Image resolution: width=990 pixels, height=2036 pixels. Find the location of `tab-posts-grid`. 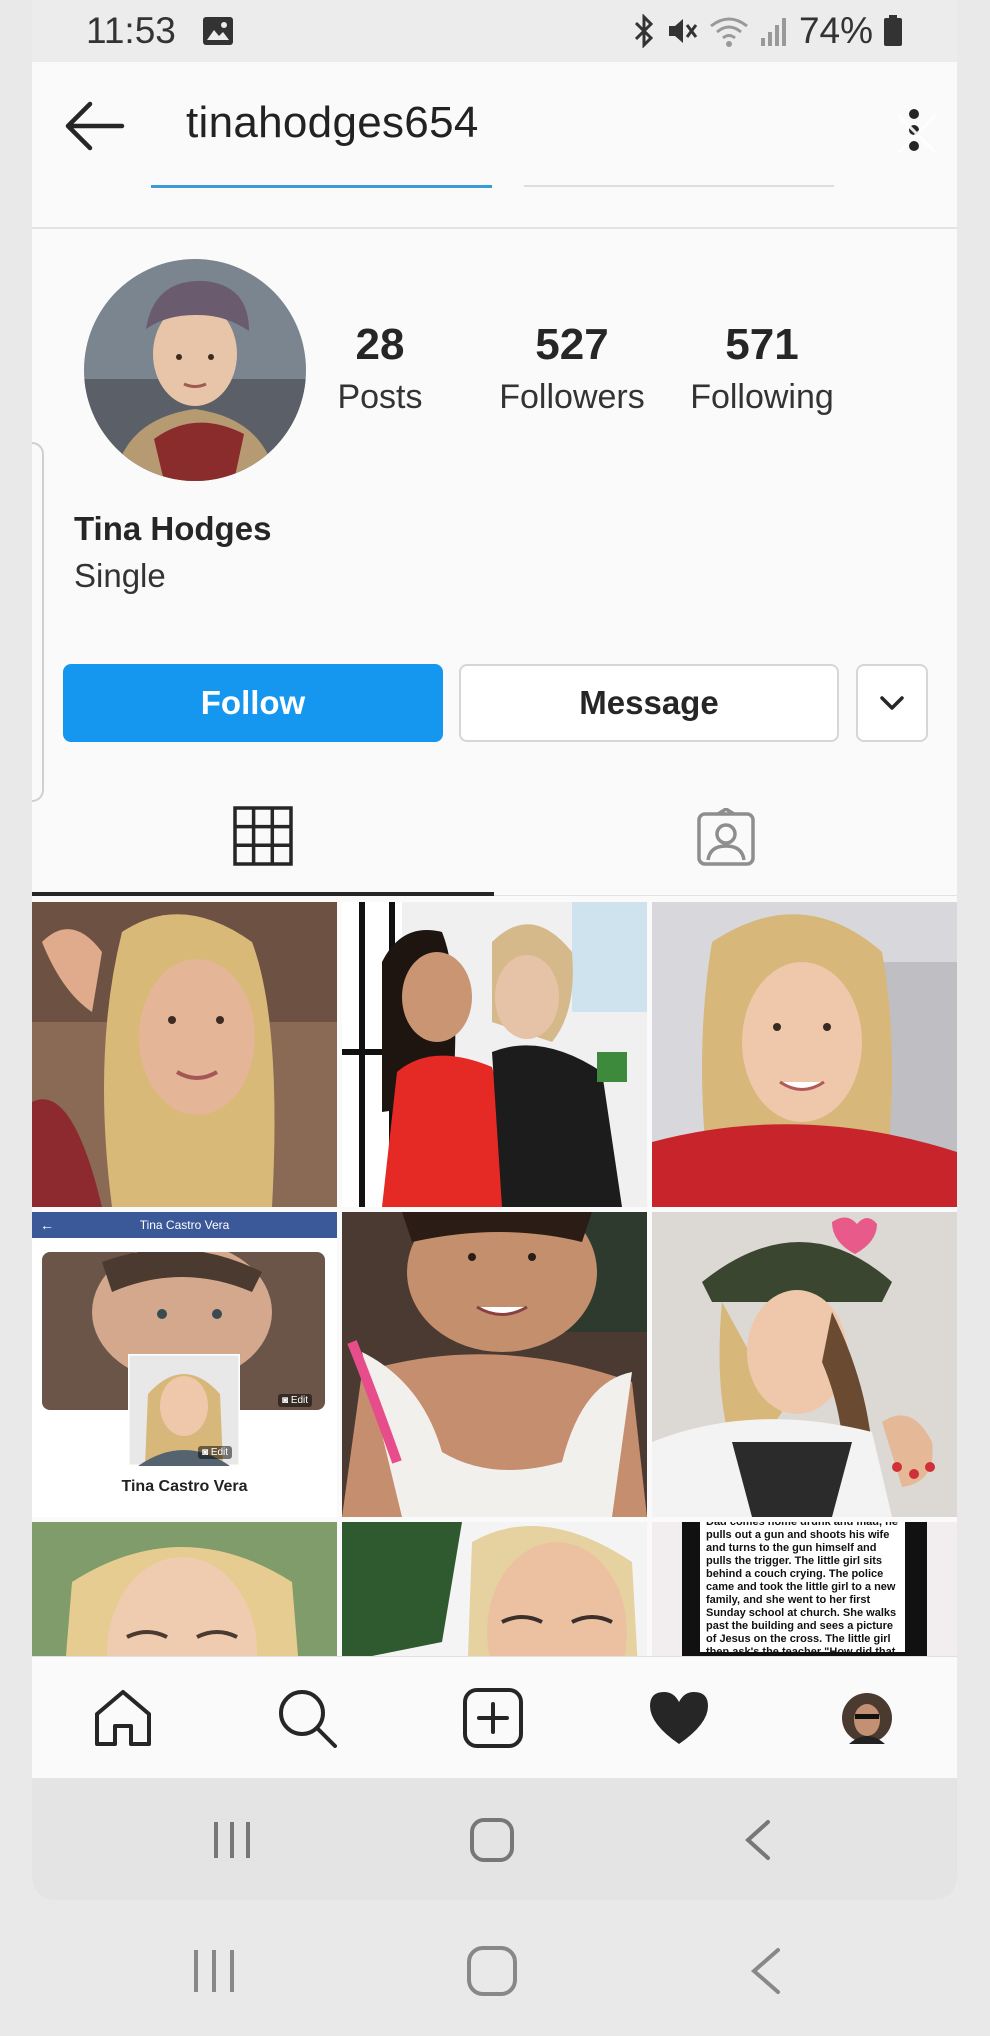

tab-posts-grid is located at coordinates (263, 838).